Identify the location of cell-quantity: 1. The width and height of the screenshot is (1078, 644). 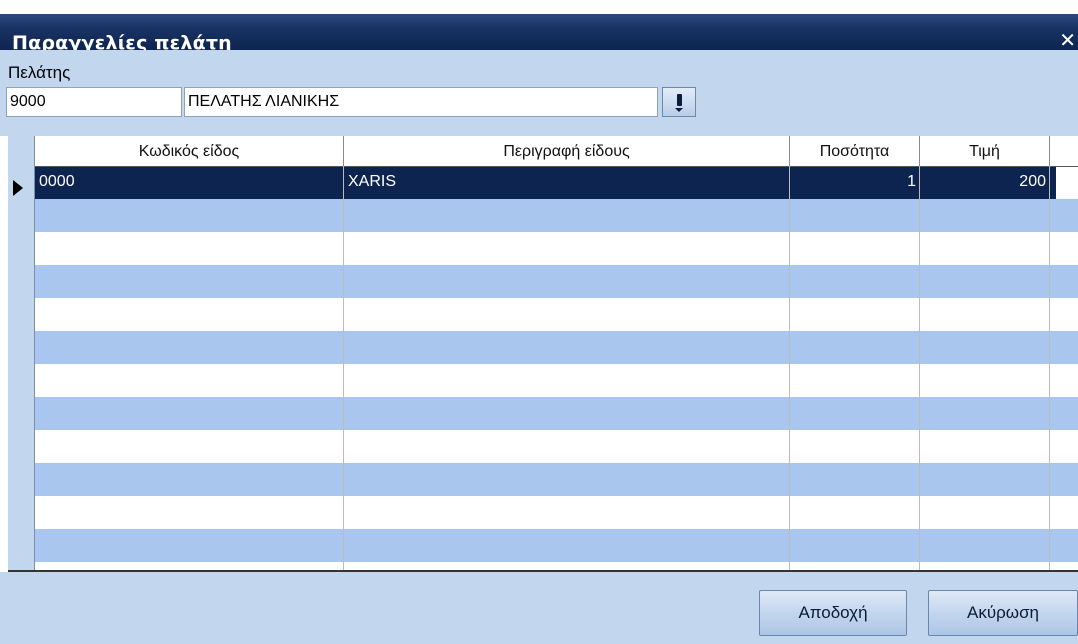
(855, 183).